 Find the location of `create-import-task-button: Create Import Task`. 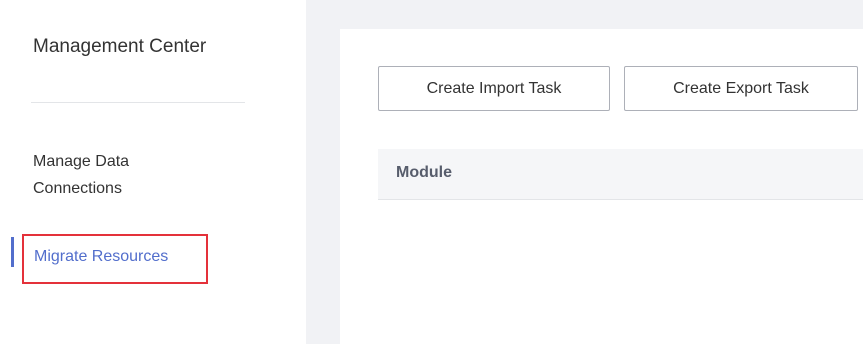

create-import-task-button: Create Import Task is located at coordinates (494, 88).